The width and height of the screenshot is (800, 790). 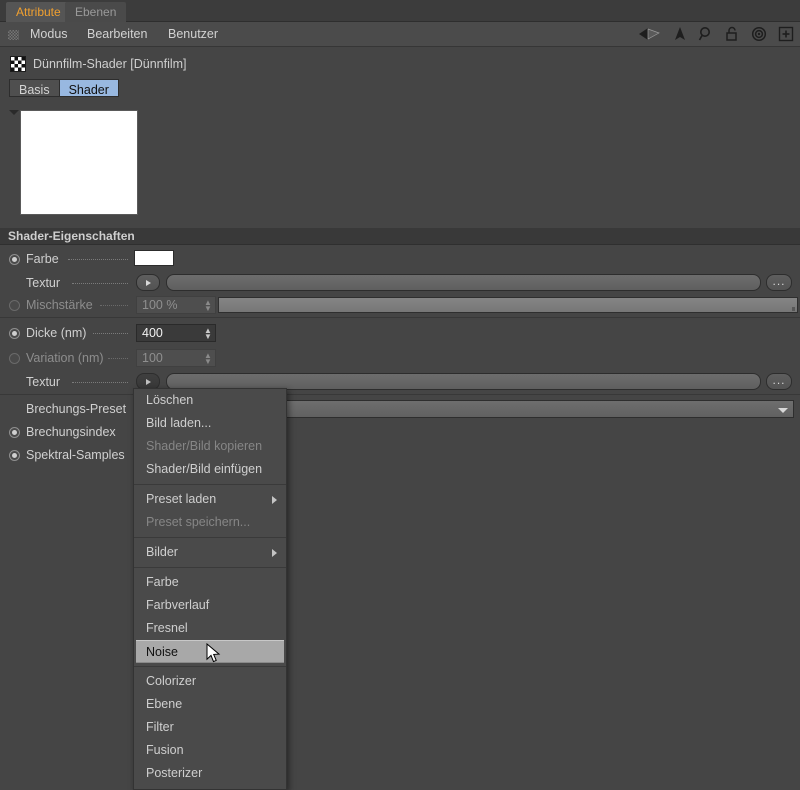 I want to click on menu-item: Shader/Bild einfügen, so click(x=210, y=469).